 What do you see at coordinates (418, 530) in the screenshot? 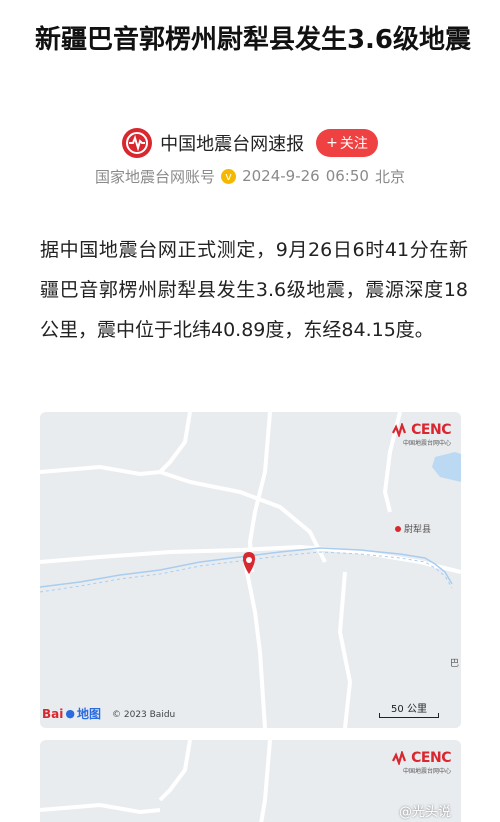
I see `county-label: 尉犁县` at bounding box center [418, 530].